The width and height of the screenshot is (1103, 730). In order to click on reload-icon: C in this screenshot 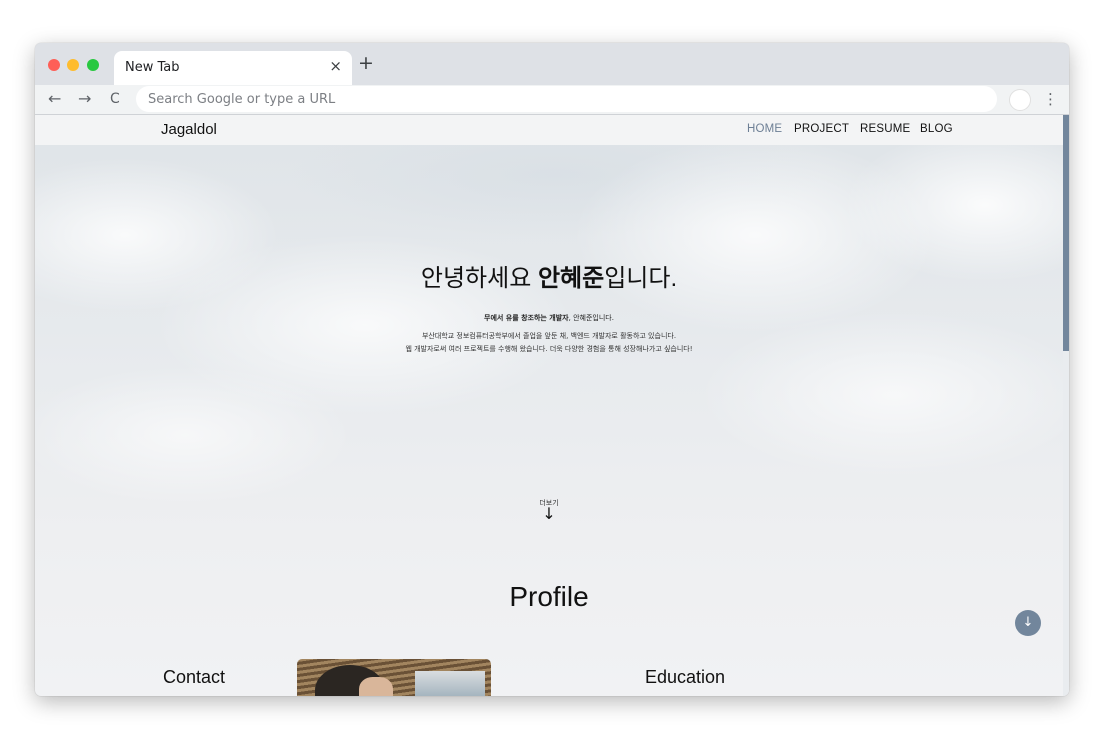, I will do `click(115, 99)`.